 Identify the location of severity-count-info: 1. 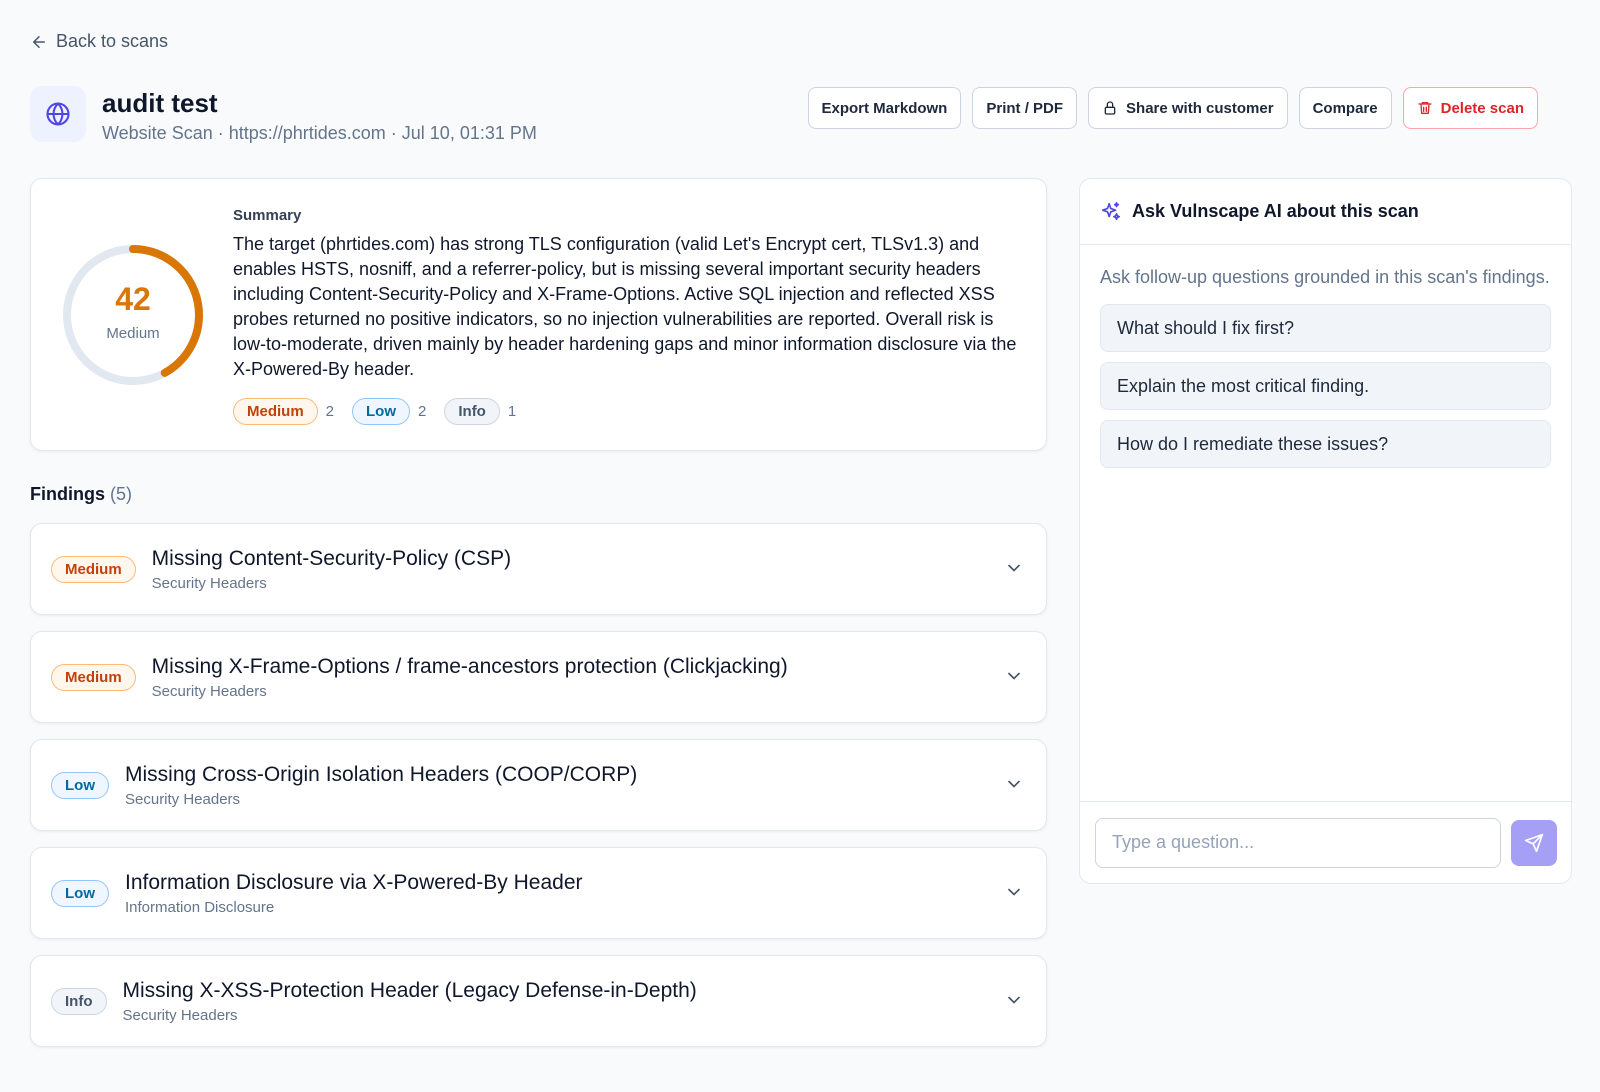
(512, 411).